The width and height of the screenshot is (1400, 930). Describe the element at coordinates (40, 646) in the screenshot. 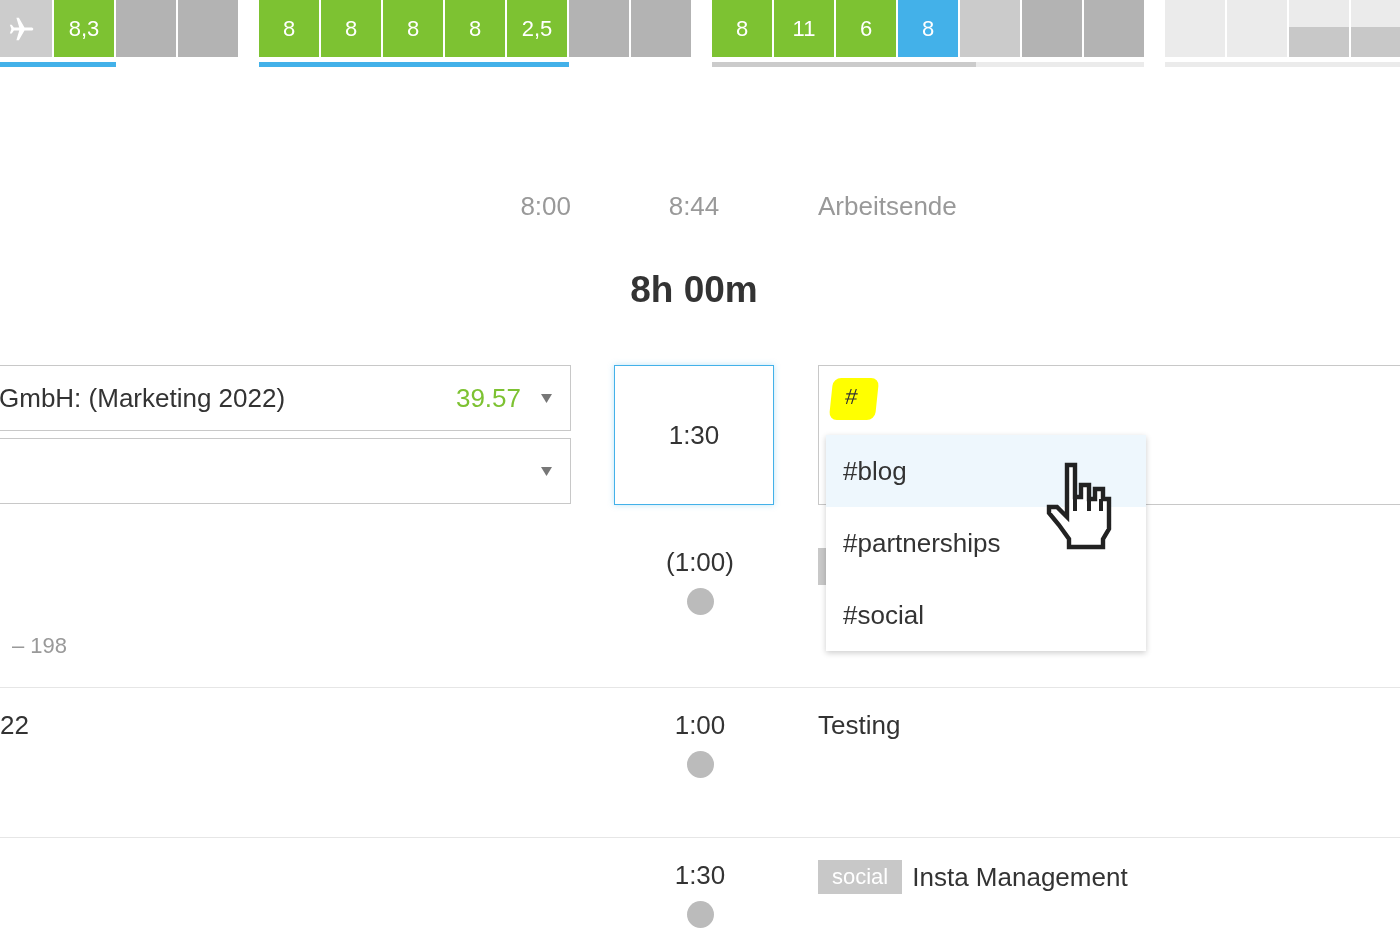

I see `project-meta: – 198` at that location.